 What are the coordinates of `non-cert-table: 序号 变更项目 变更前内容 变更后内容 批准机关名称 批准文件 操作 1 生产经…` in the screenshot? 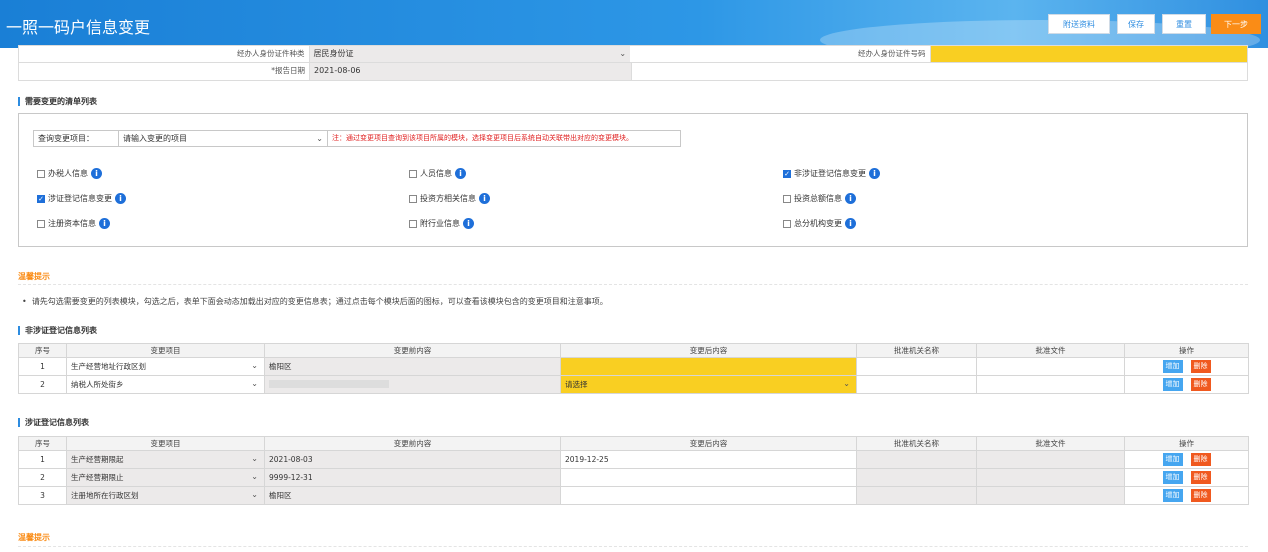 It's located at (633, 368).